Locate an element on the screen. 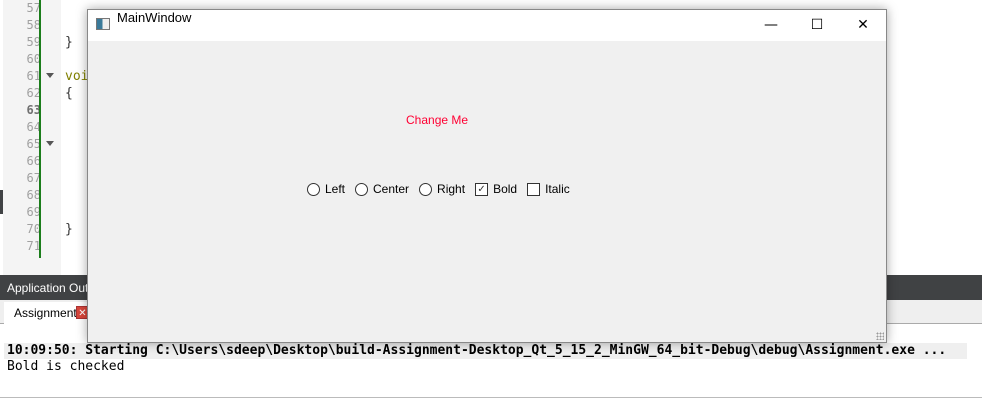 Image resolution: width=982 pixels, height=400 pixels. line-number: 68 is located at coordinates (33, 195).